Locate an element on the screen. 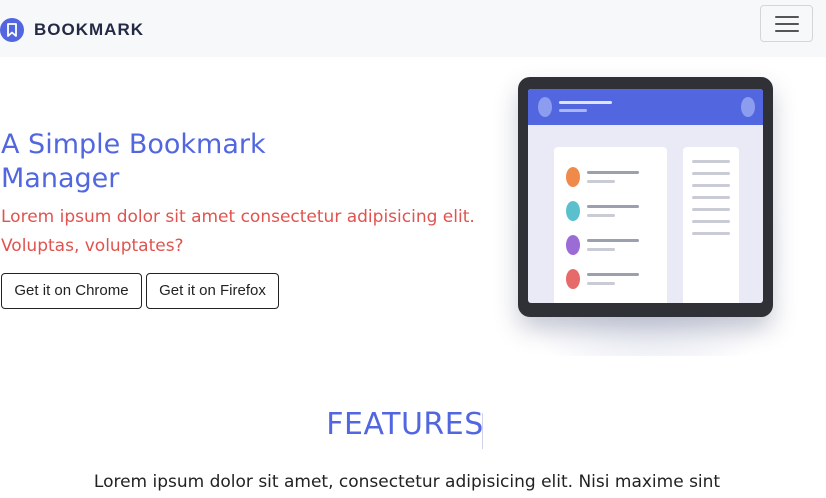  tablet-screen is located at coordinates (645, 196).